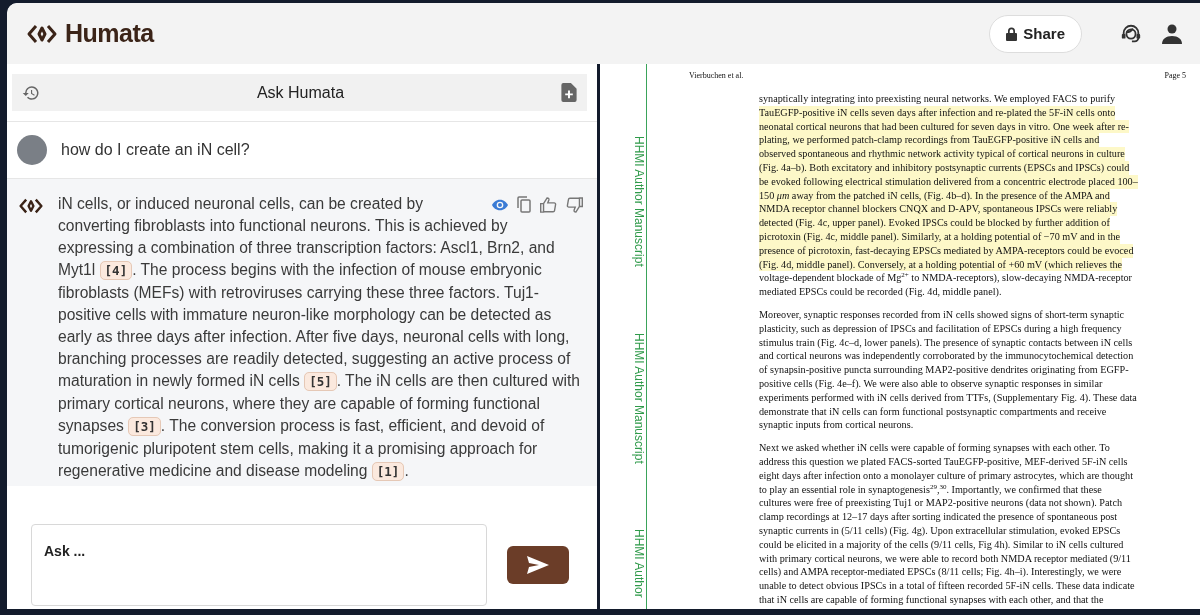 The height and width of the screenshot is (615, 1200). I want to click on document-text-line: of synapsin-positive puncta surrounding MAP2-positive dendrites originating from EGFP-, so click(944, 370).